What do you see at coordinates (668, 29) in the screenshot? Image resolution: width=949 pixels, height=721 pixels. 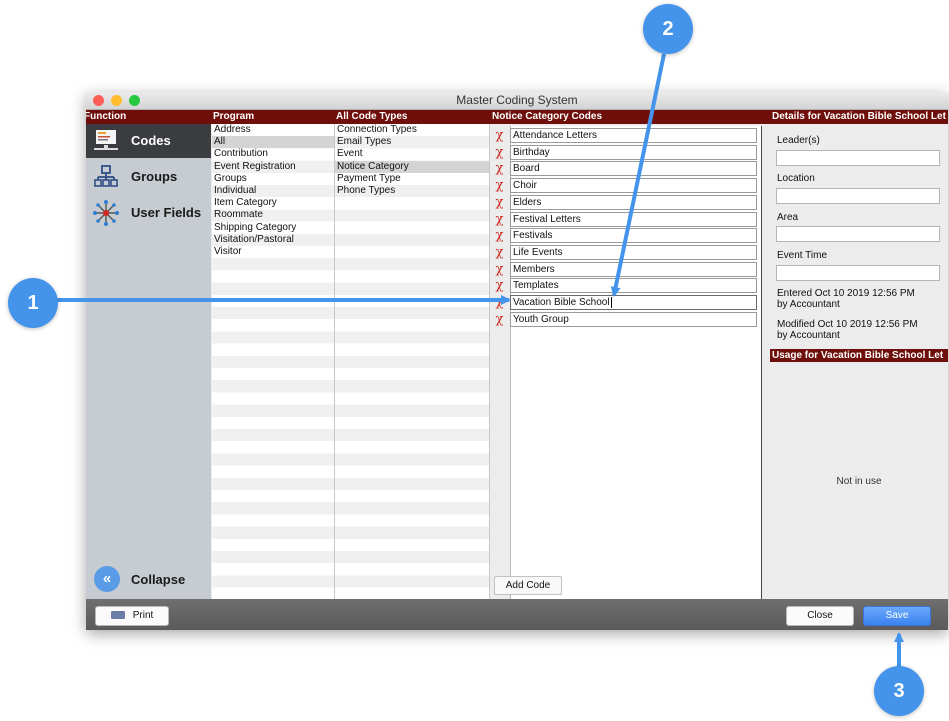 I see `callout-2: 2` at bounding box center [668, 29].